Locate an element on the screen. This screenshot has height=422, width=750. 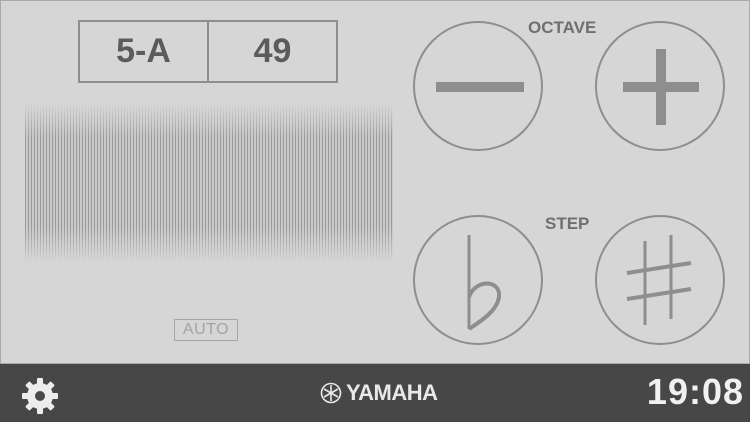
minus-icon is located at coordinates (480, 87).